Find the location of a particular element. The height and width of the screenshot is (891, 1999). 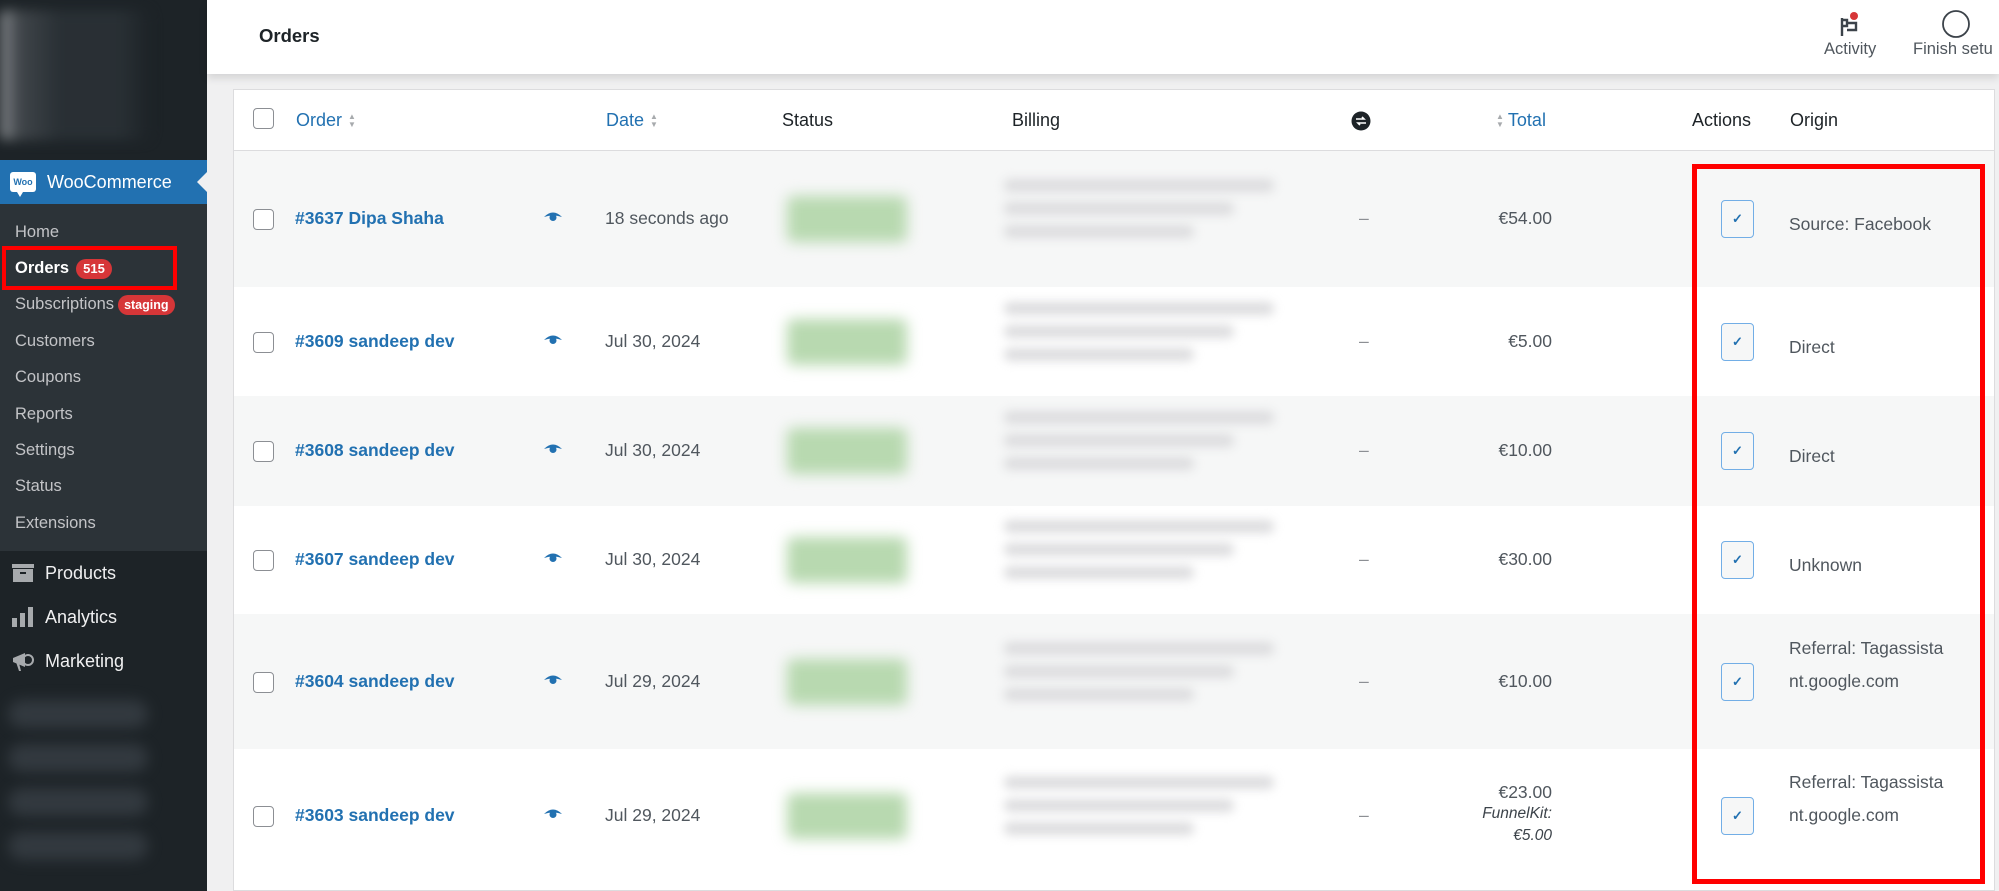

submenu-item-settings: Settings is located at coordinates (103, 450).